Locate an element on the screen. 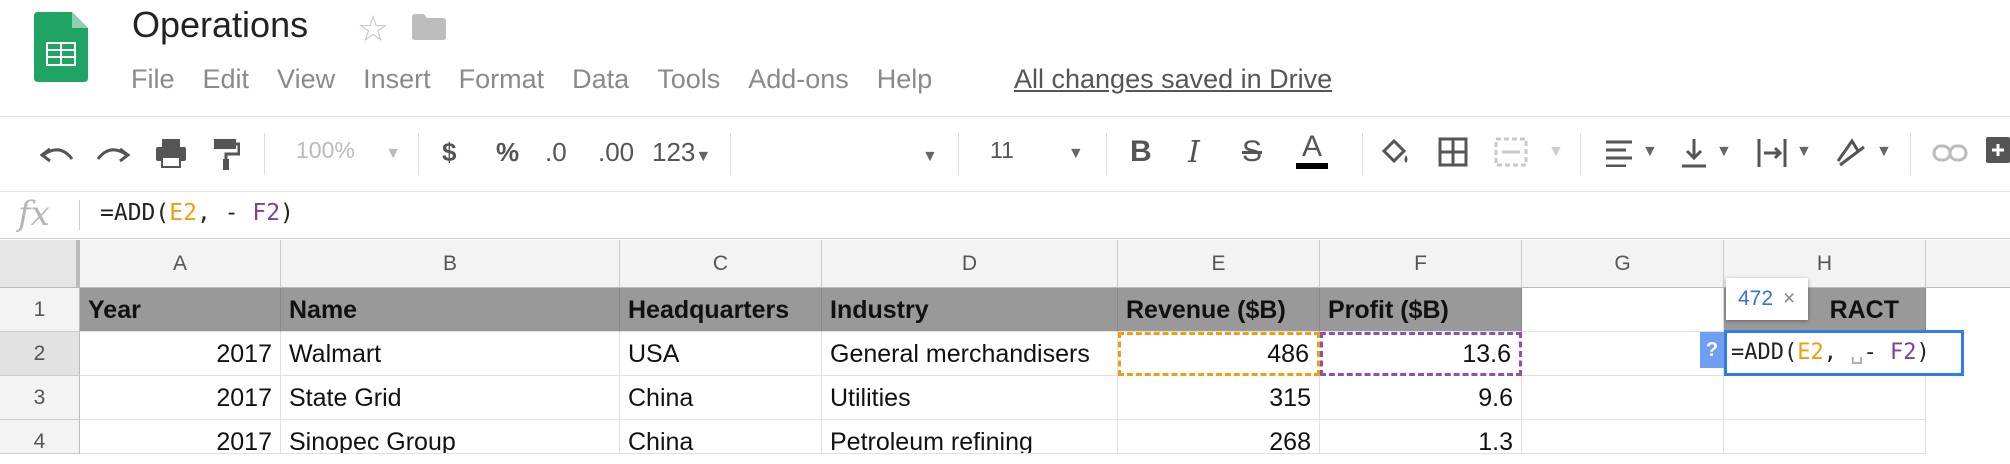 The width and height of the screenshot is (2010, 464). cell-c1: Headquarters is located at coordinates (721, 310).